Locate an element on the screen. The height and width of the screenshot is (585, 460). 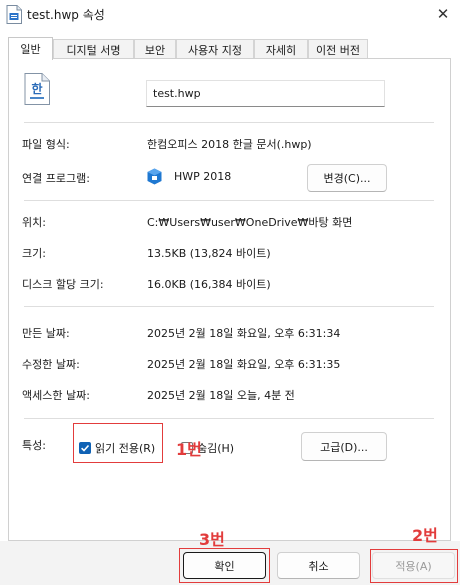
disk-size-value: 16.0KB (16,384 바이트) is located at coordinates (209, 284).